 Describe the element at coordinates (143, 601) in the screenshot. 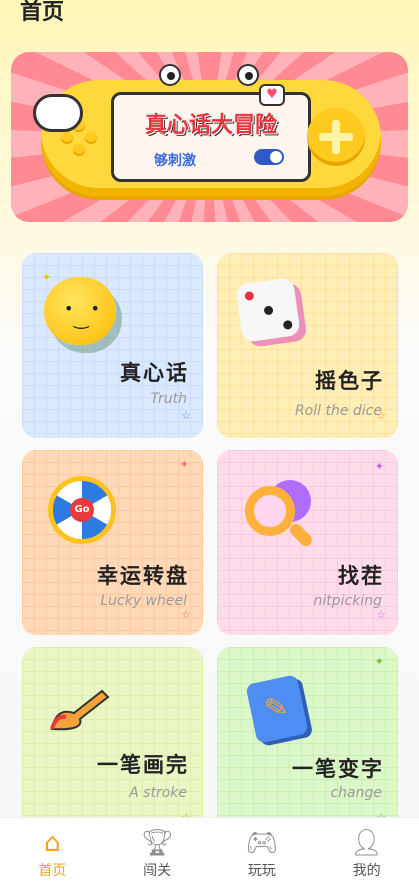

I see `card-subtitle: Lucky wheel` at that location.